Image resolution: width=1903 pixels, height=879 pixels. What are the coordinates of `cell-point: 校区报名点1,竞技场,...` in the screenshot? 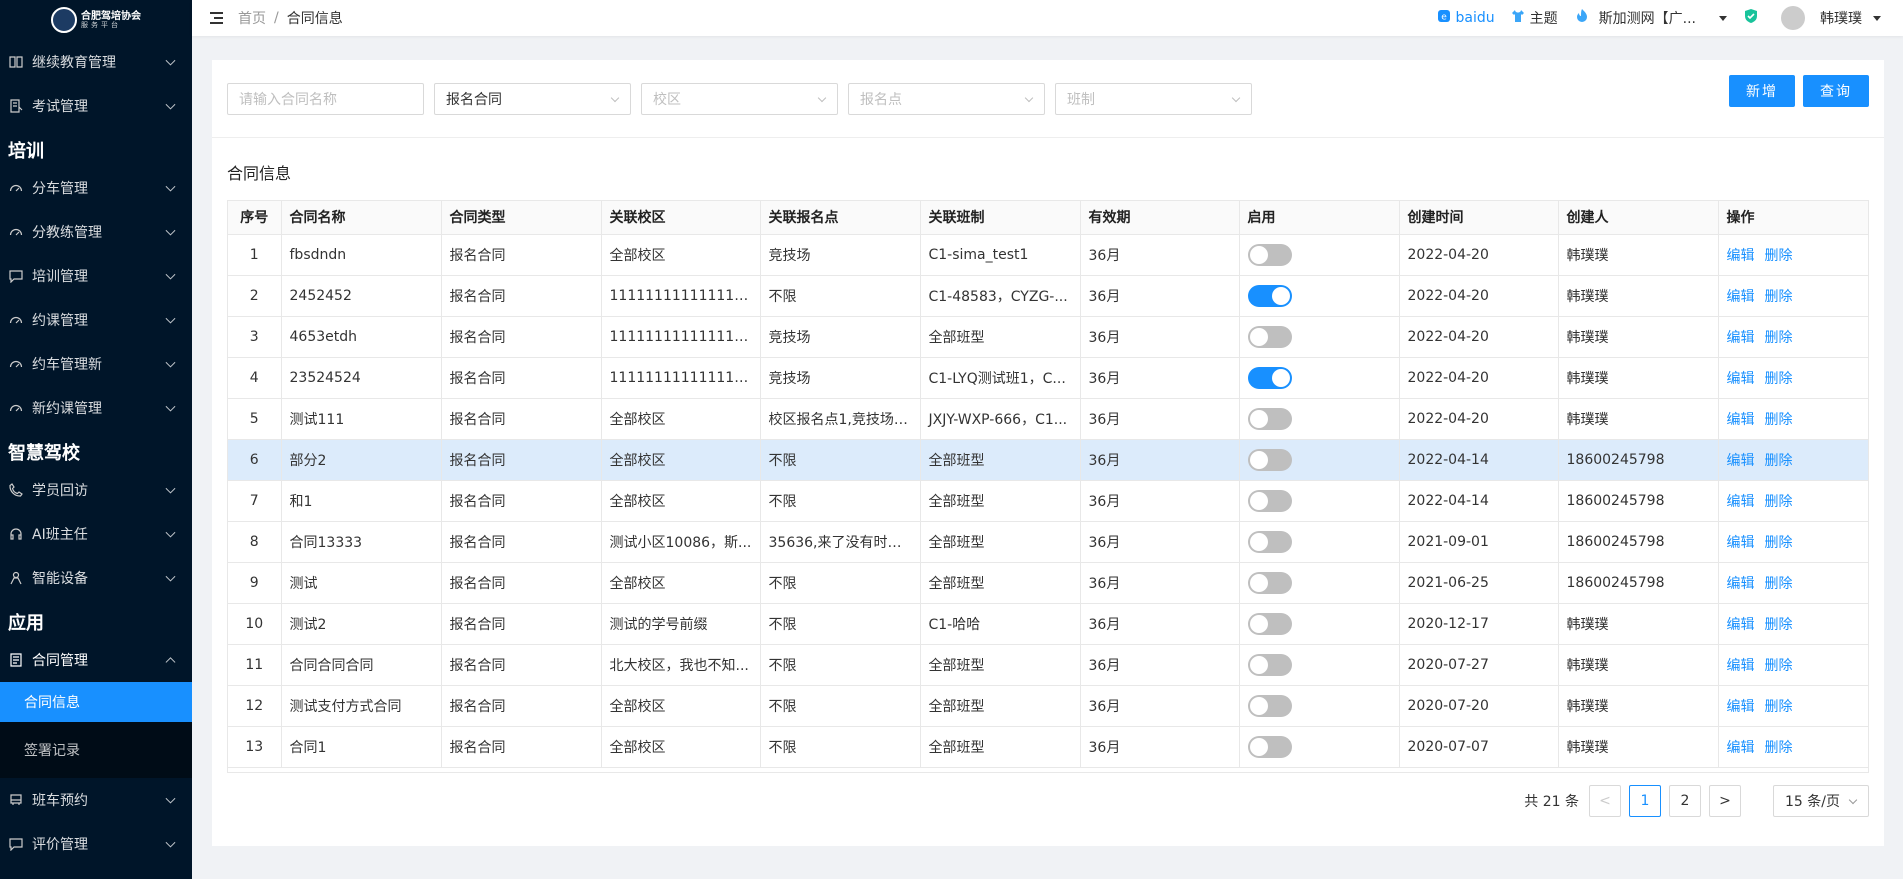 It's located at (840, 419).